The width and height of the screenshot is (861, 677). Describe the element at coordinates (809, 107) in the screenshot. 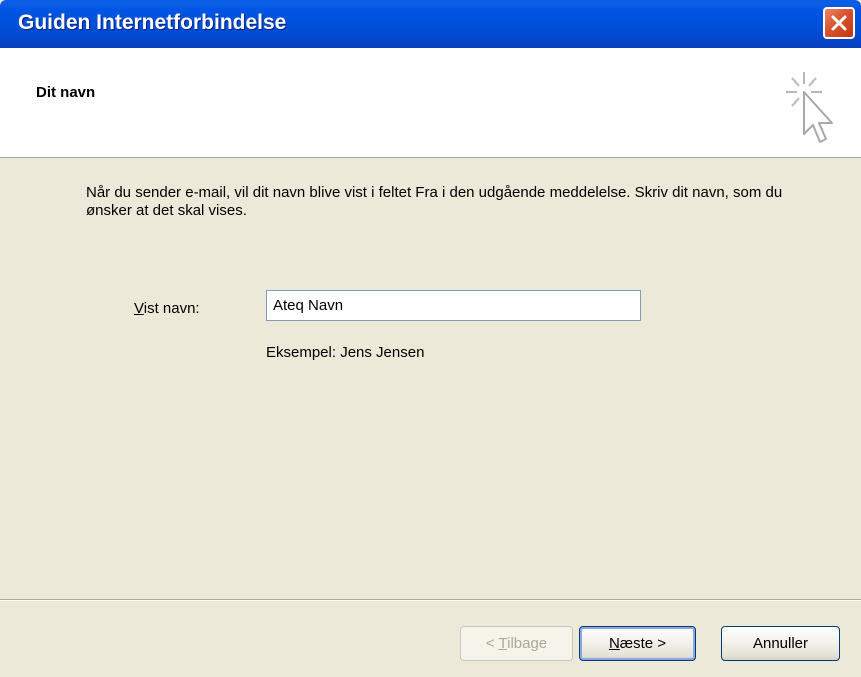

I see `wizard-cursor-icon` at that location.